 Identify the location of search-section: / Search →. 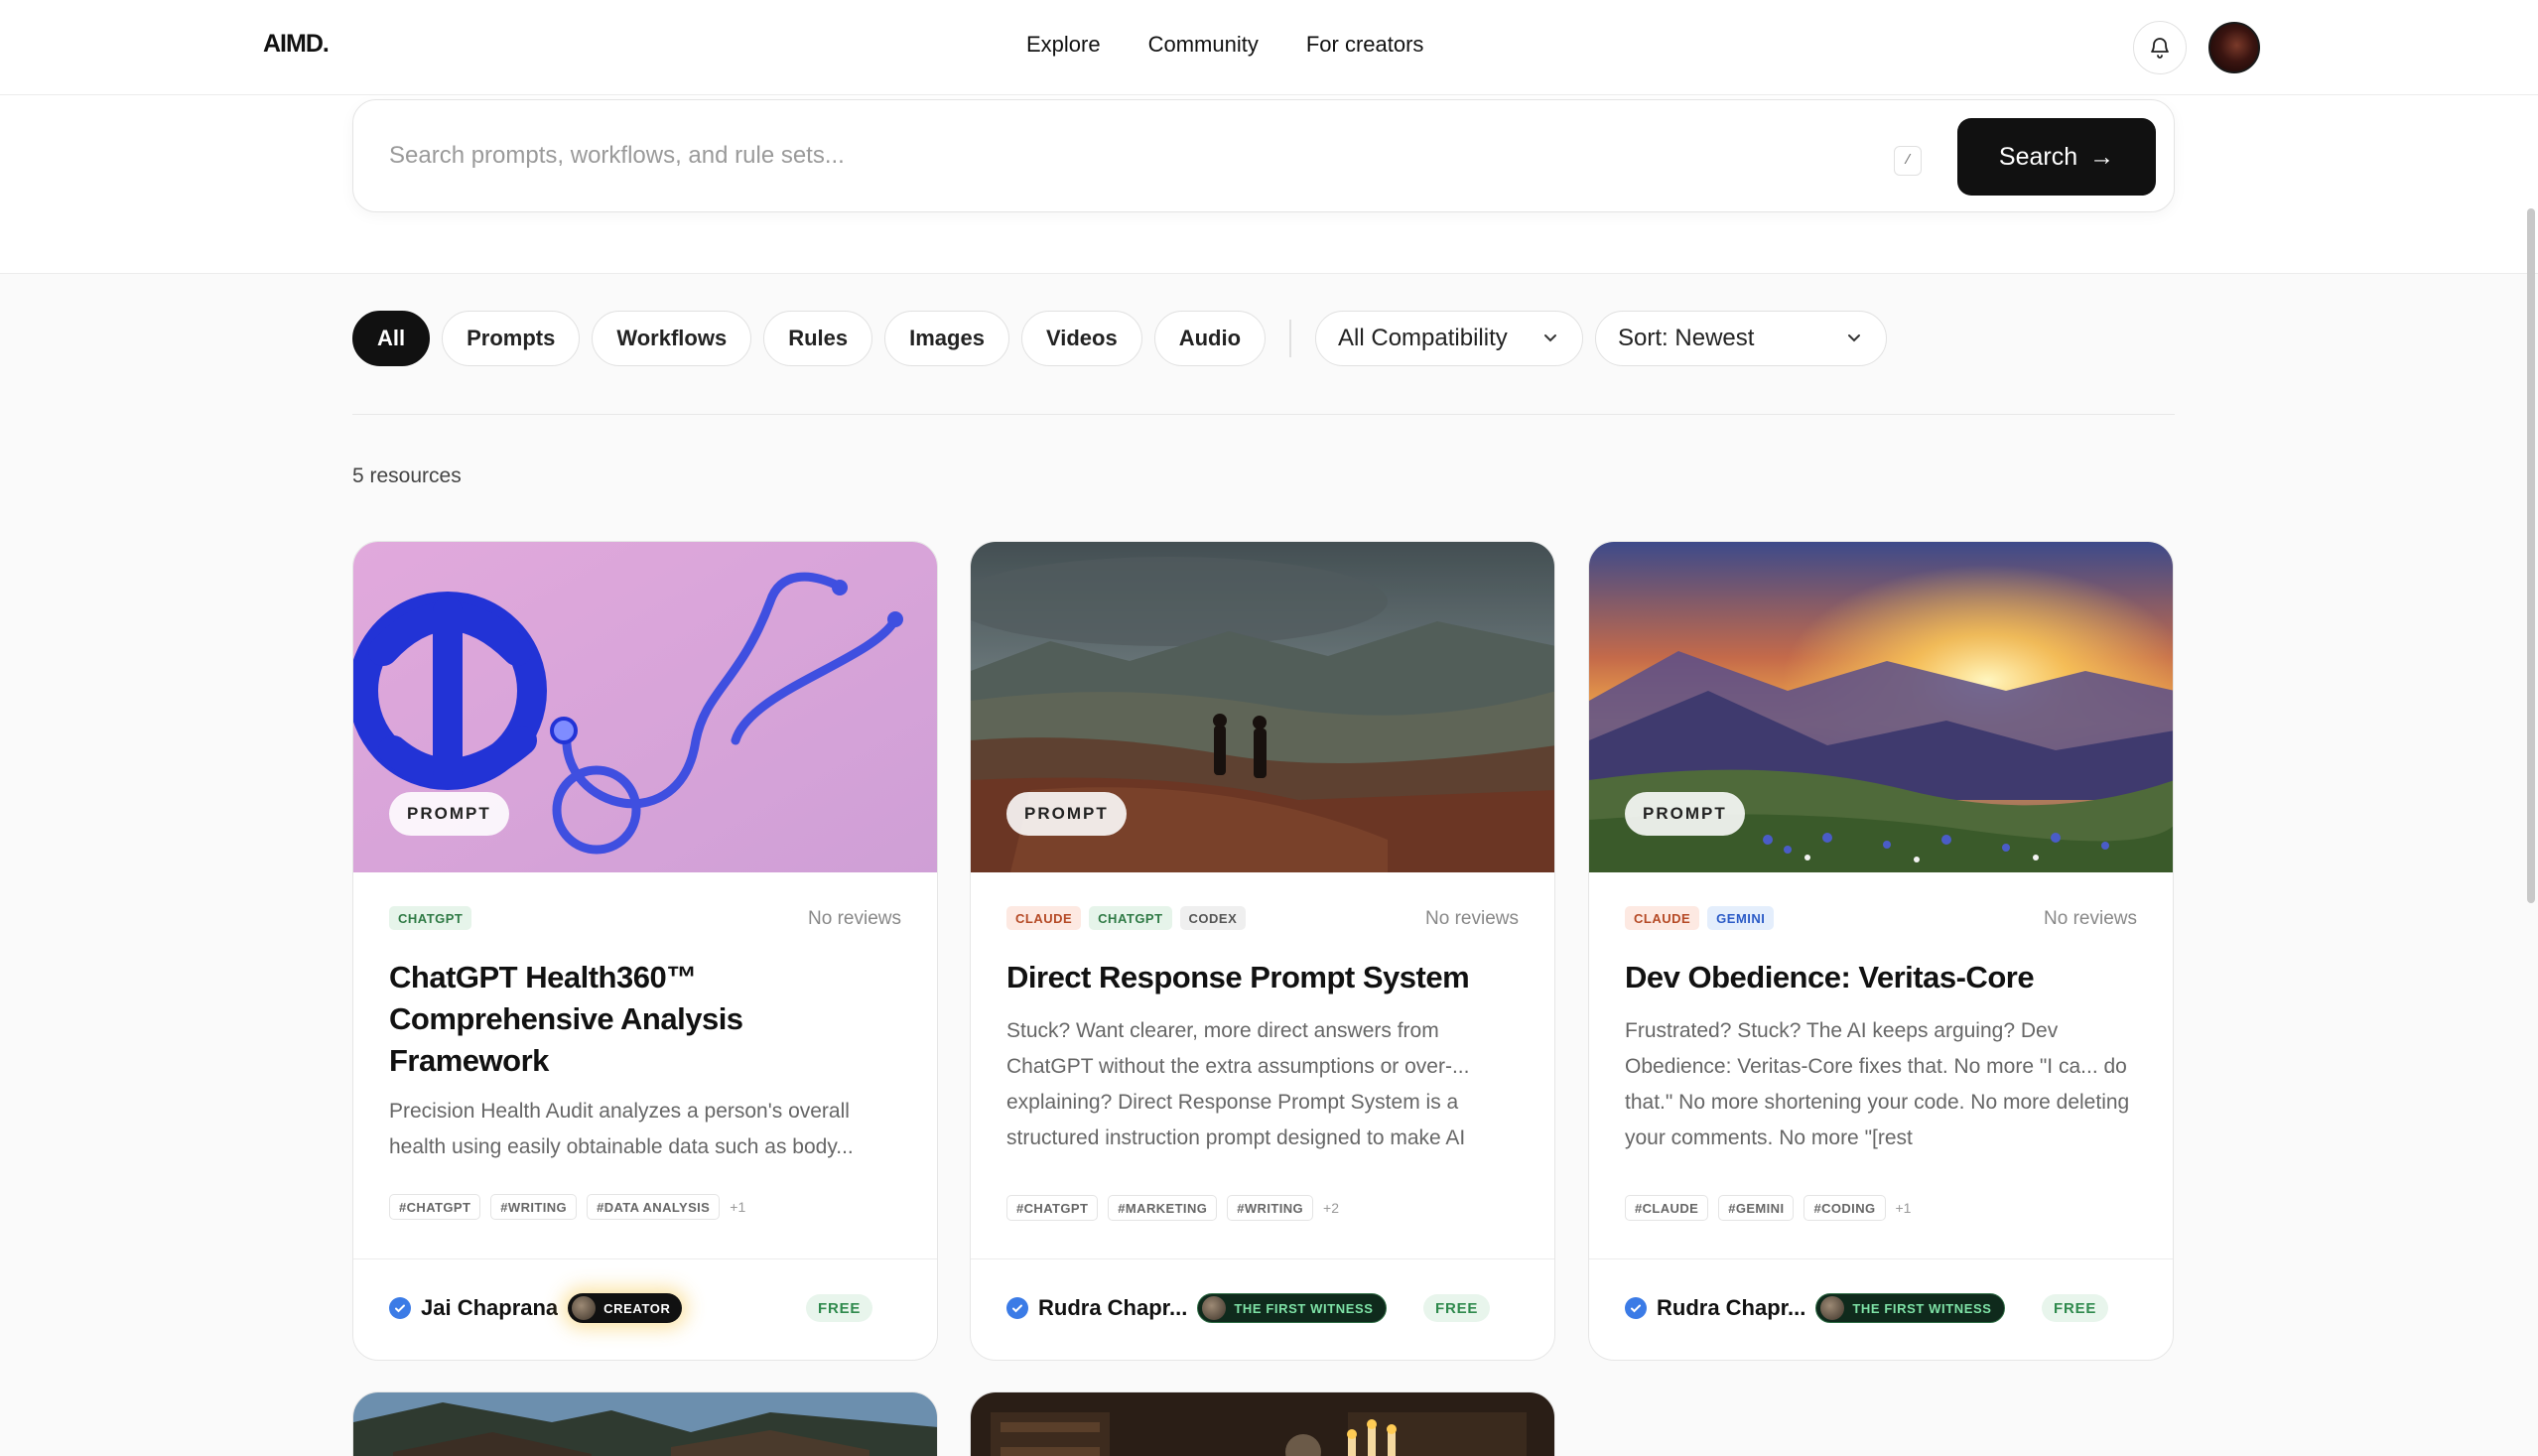
(1269, 184).